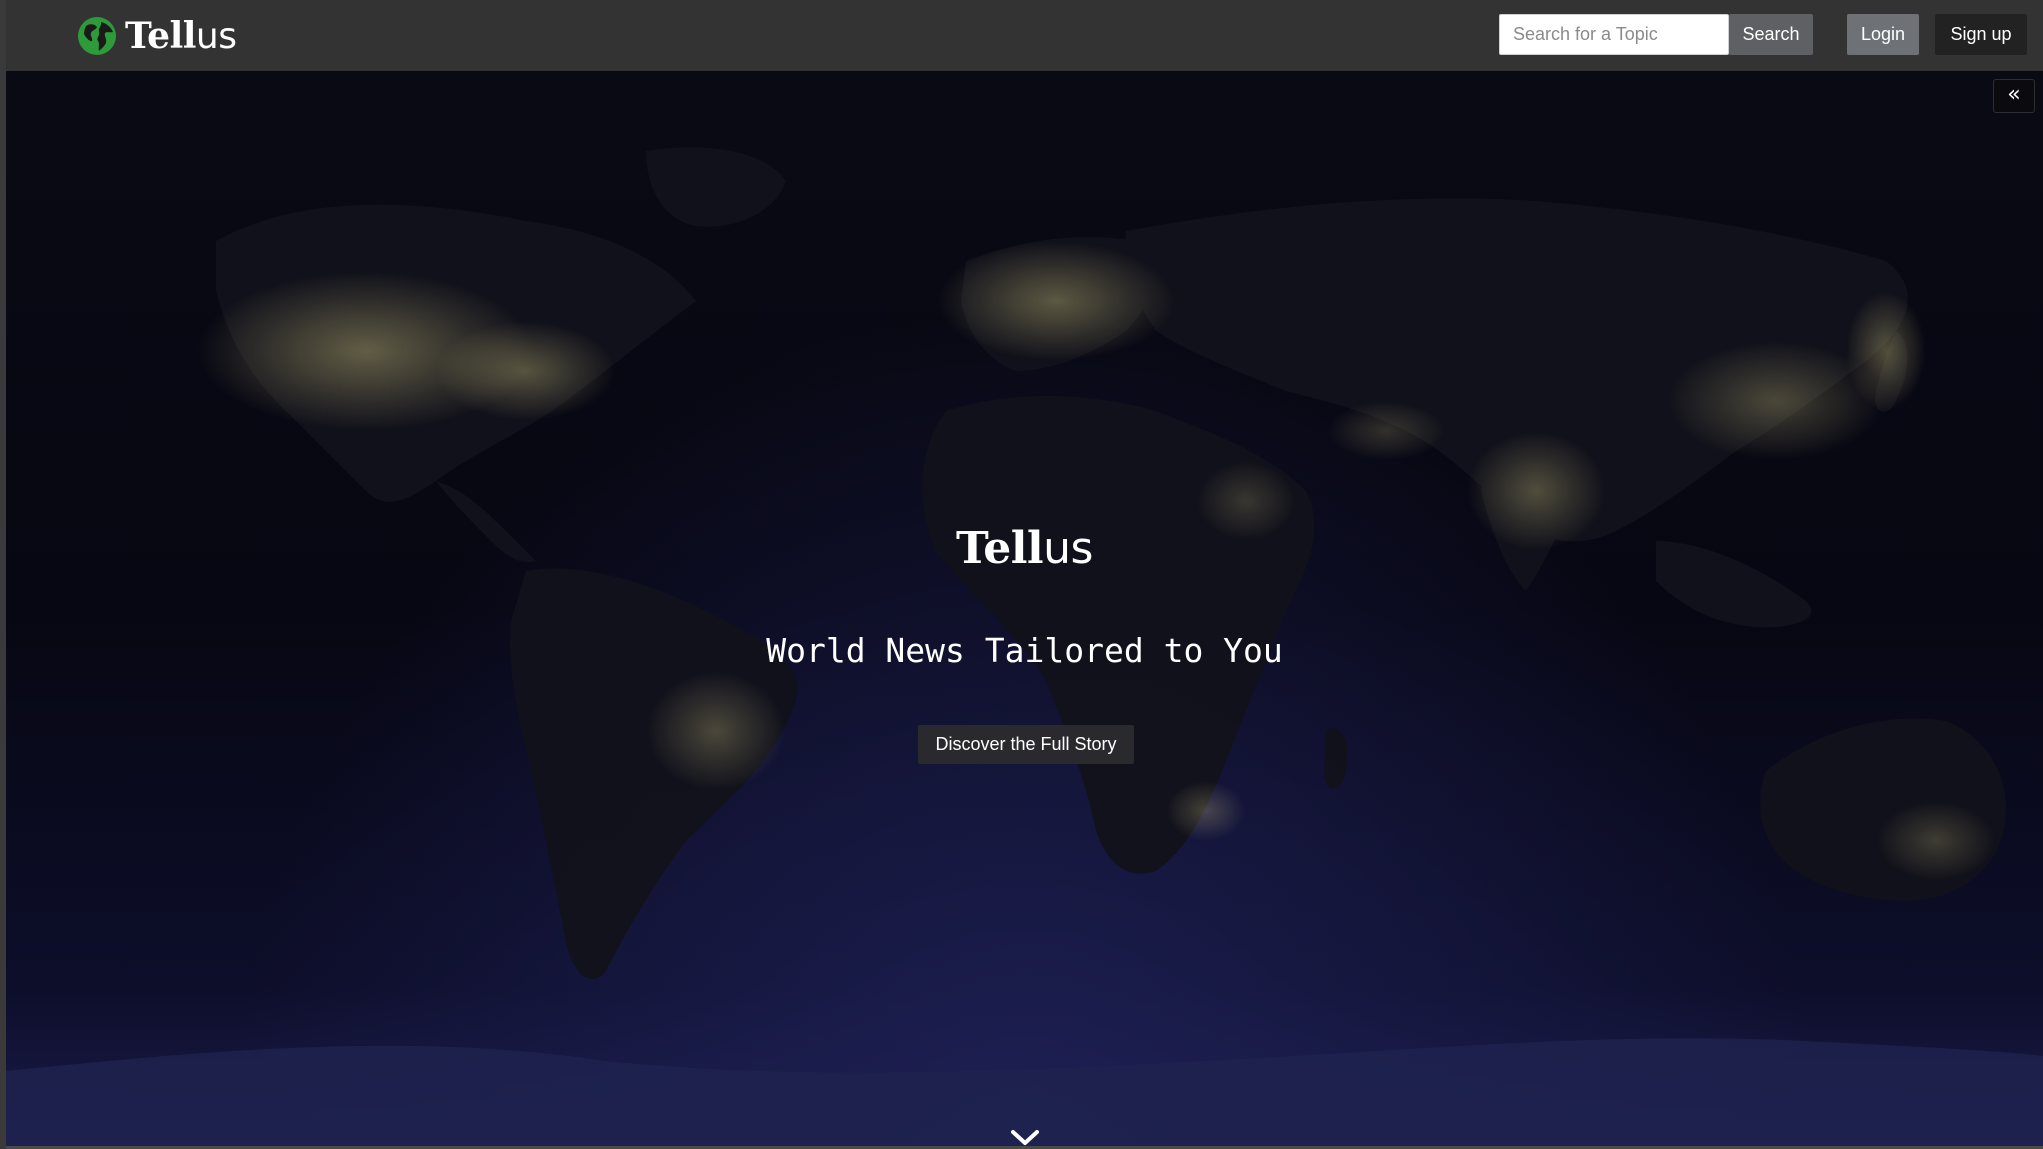 The height and width of the screenshot is (1149, 2043). I want to click on hero-logo-us: us, so click(1068, 548).